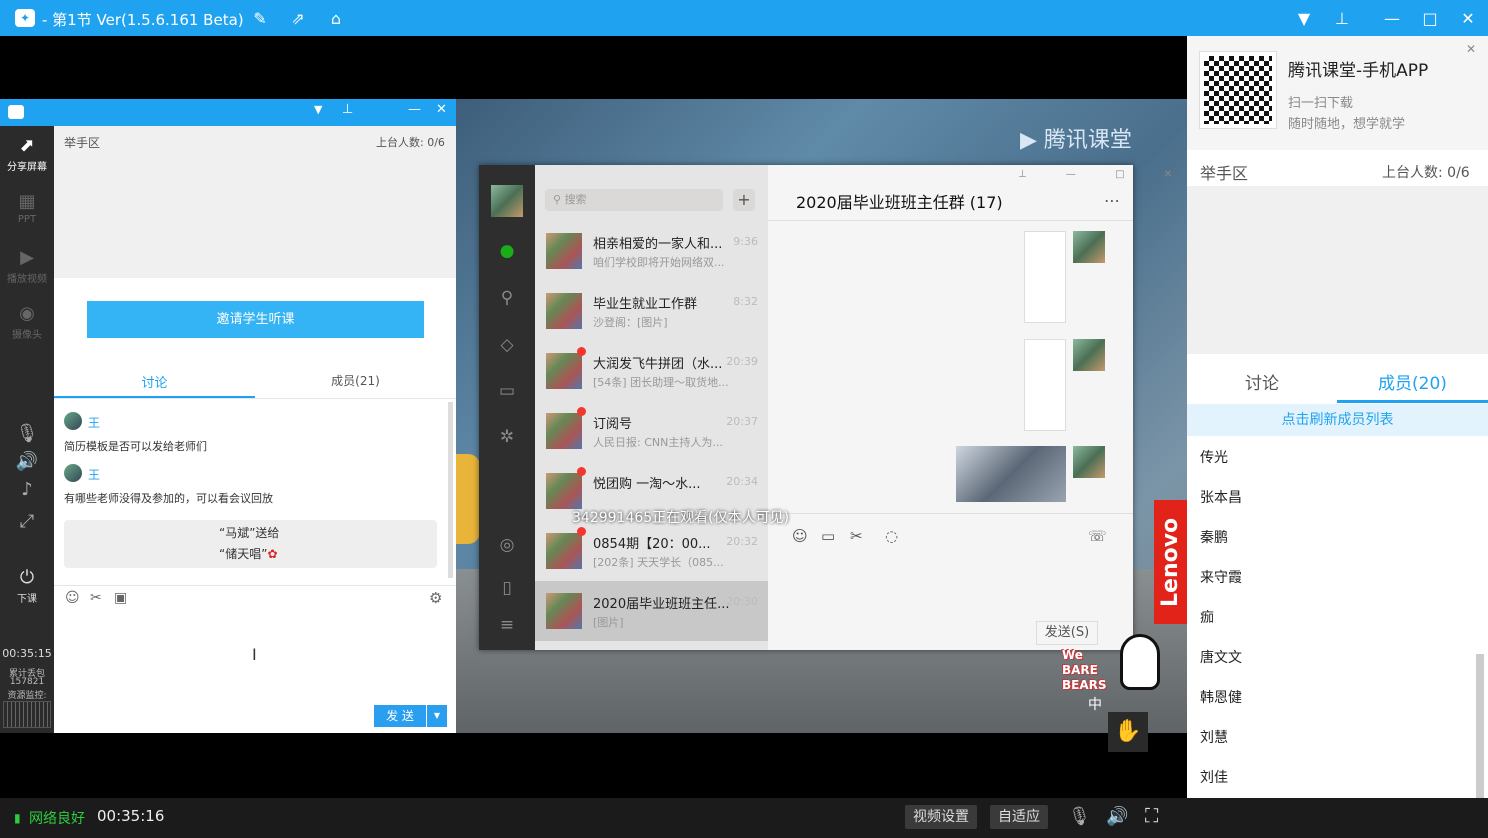 The height and width of the screenshot is (838, 1488). What do you see at coordinates (1412, 381) in the screenshot?
I see `tab-members: 成员(20)` at bounding box center [1412, 381].